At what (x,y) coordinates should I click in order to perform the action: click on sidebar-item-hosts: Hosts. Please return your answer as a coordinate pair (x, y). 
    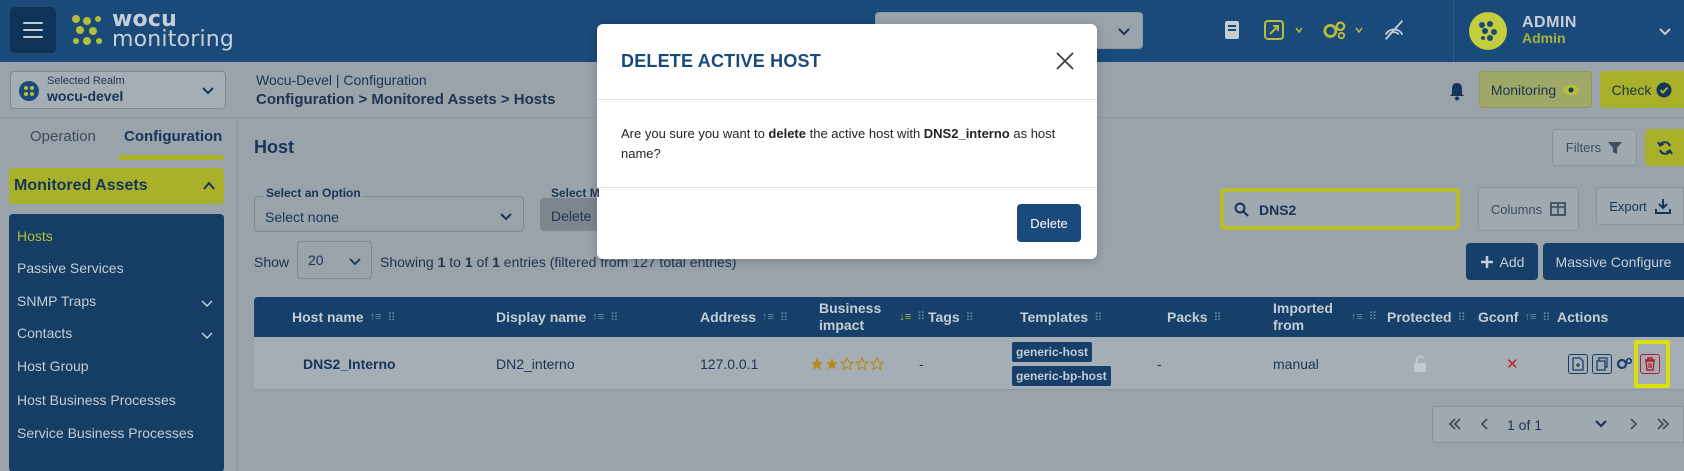
    Looking at the image, I should click on (117, 236).